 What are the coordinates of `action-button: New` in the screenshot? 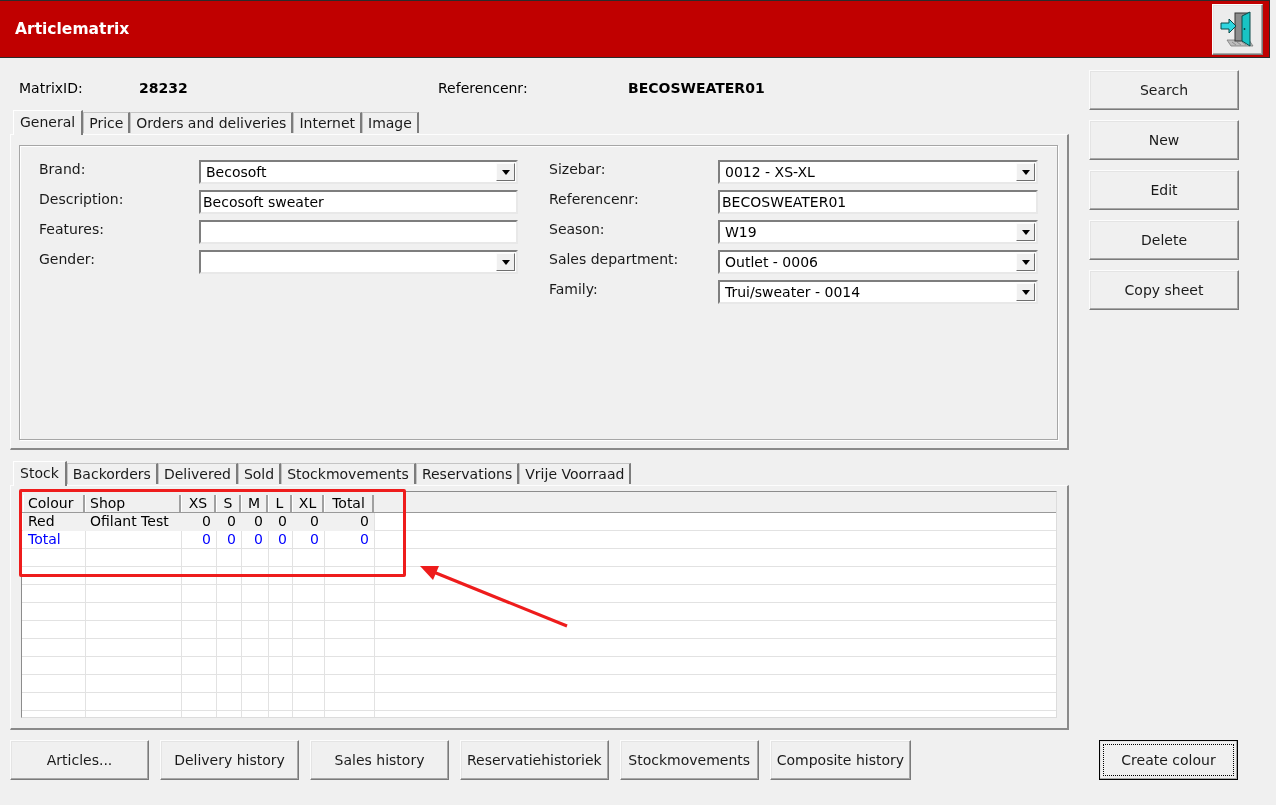 It's located at (1164, 140).